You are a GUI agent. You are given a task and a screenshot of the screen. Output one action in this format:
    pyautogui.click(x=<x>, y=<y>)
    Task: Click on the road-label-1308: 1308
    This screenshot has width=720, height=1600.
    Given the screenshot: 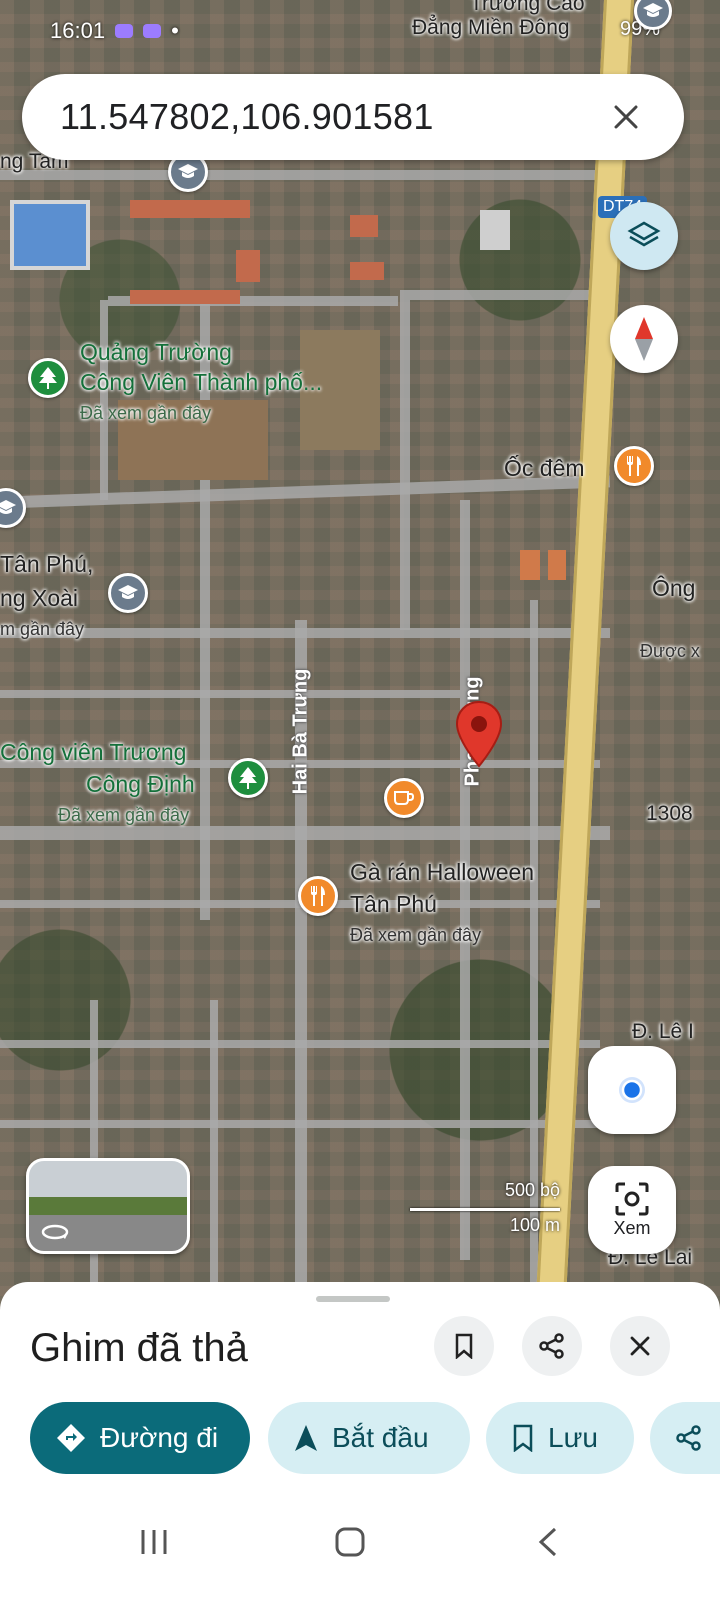 What is the action you would take?
    pyautogui.click(x=669, y=813)
    